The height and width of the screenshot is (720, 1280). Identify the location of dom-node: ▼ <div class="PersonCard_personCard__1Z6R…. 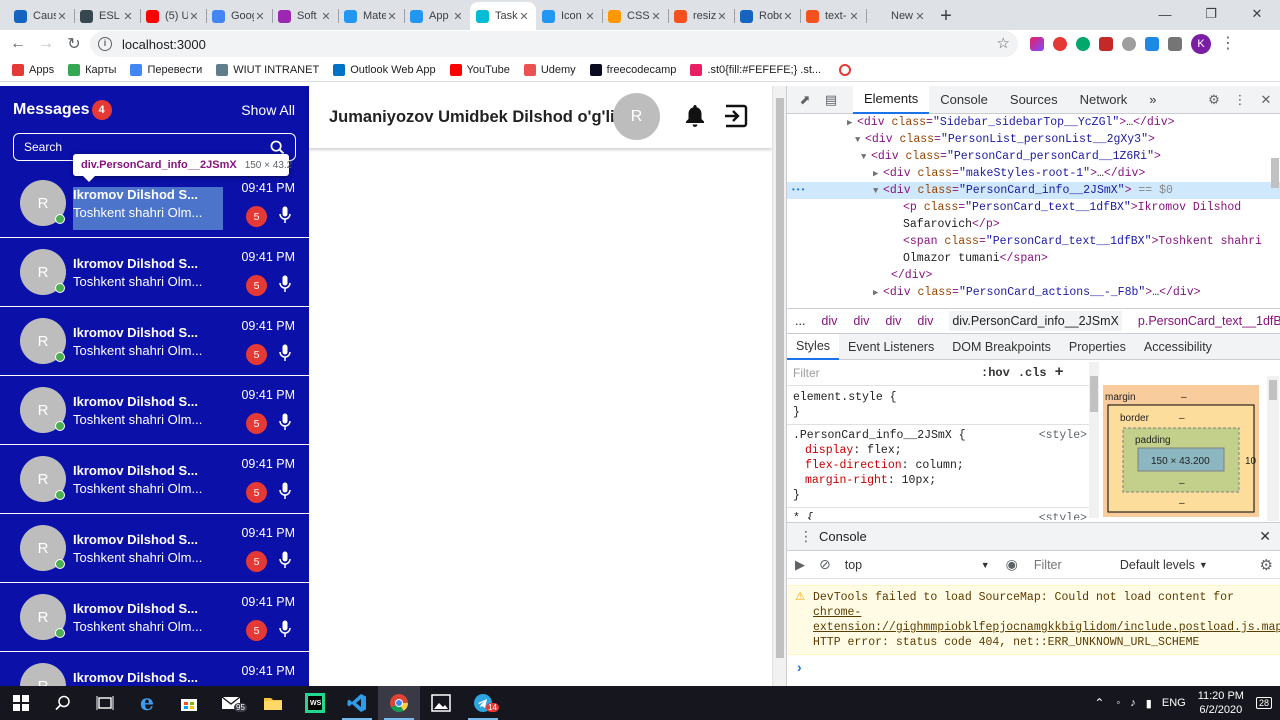
(1033, 156).